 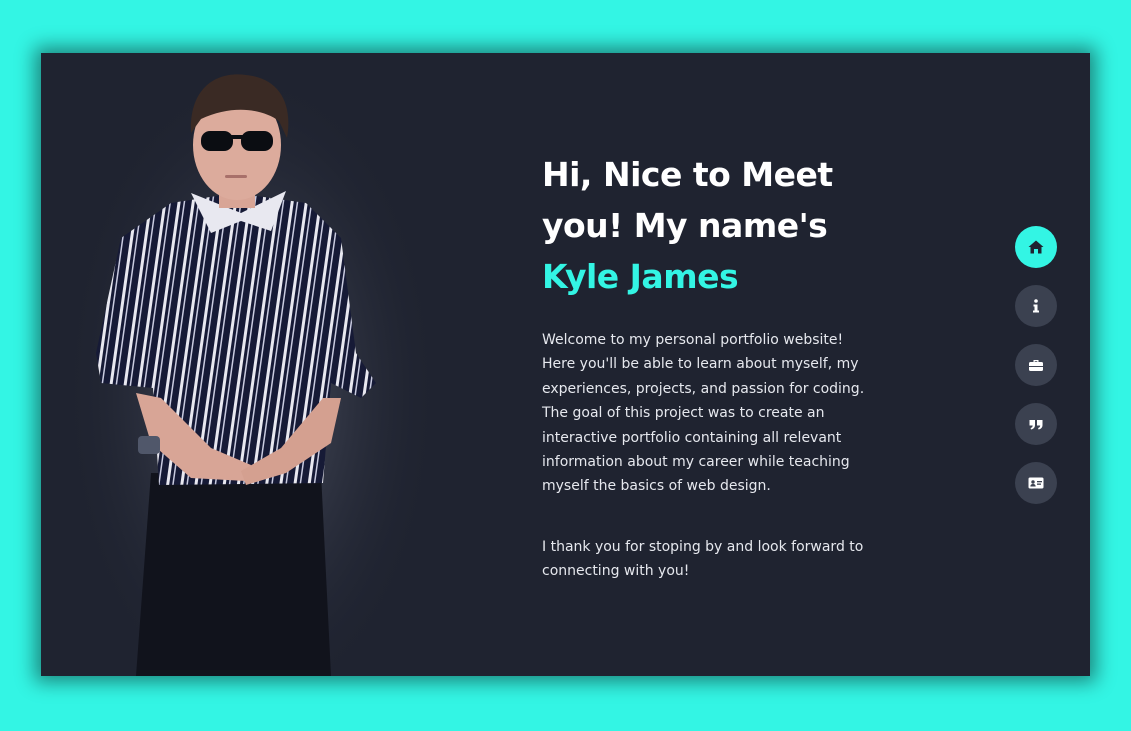 I want to click on contact-card-icon, so click(x=1036, y=483).